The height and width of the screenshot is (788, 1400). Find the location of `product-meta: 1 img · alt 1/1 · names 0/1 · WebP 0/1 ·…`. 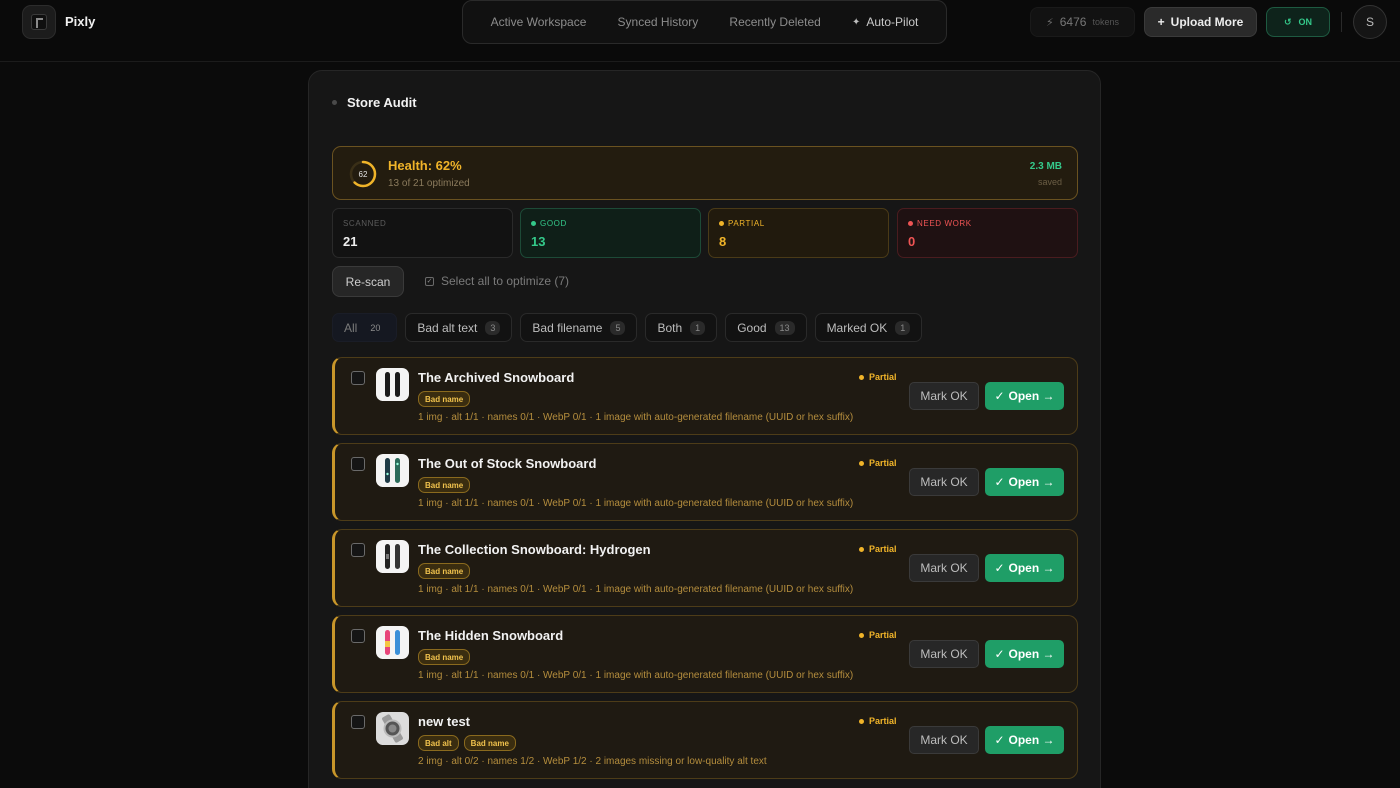

product-meta: 1 img · alt 1/1 · names 0/1 · WebP 0/1 ·… is located at coordinates (636, 675).